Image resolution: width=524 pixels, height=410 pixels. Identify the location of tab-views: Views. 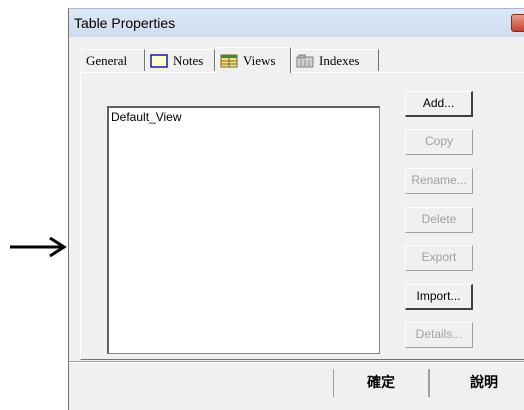
(253, 60).